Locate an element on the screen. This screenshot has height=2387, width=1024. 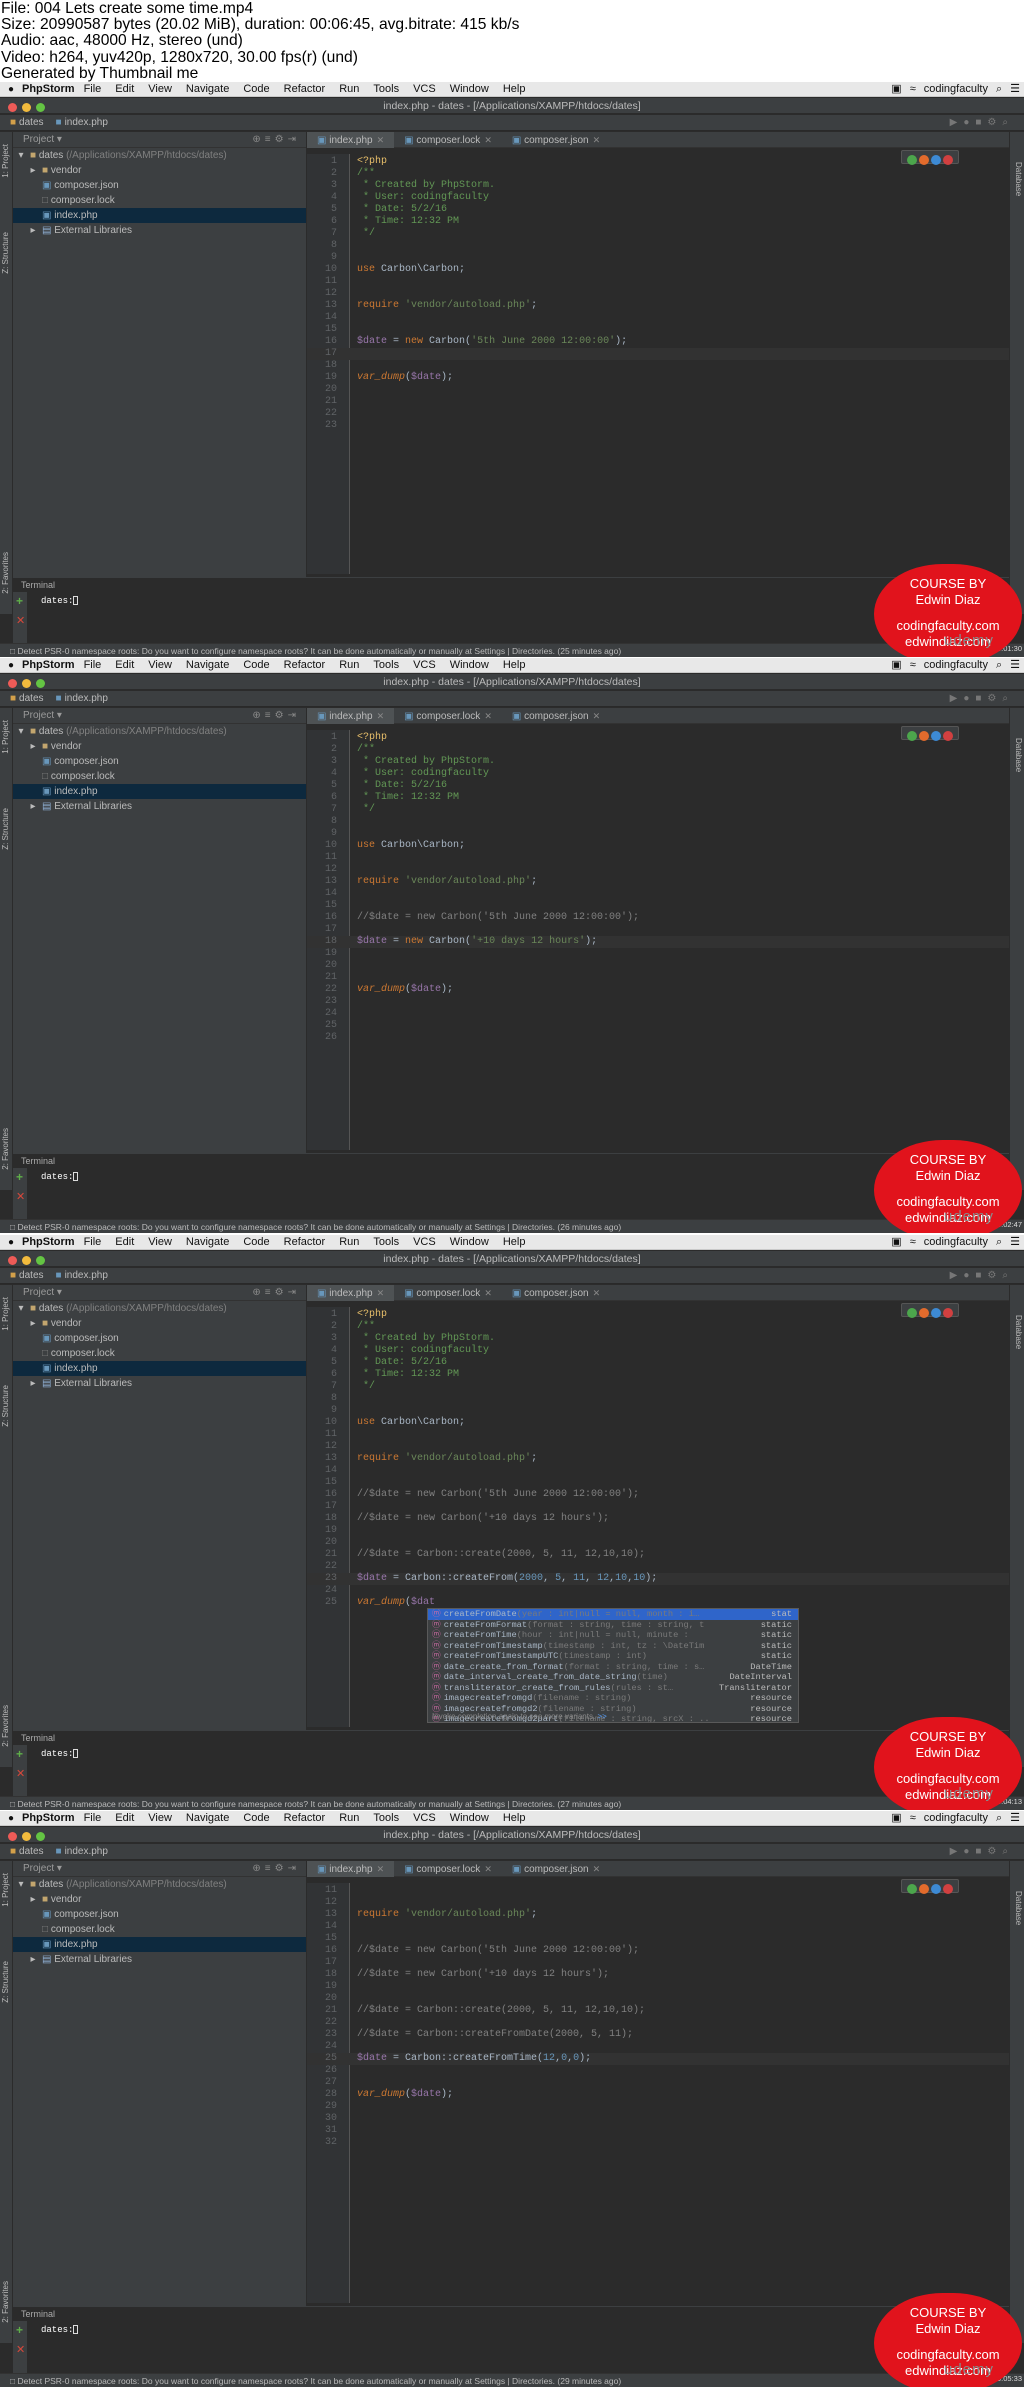
code-line: 24 is located at coordinates (658, 1014).